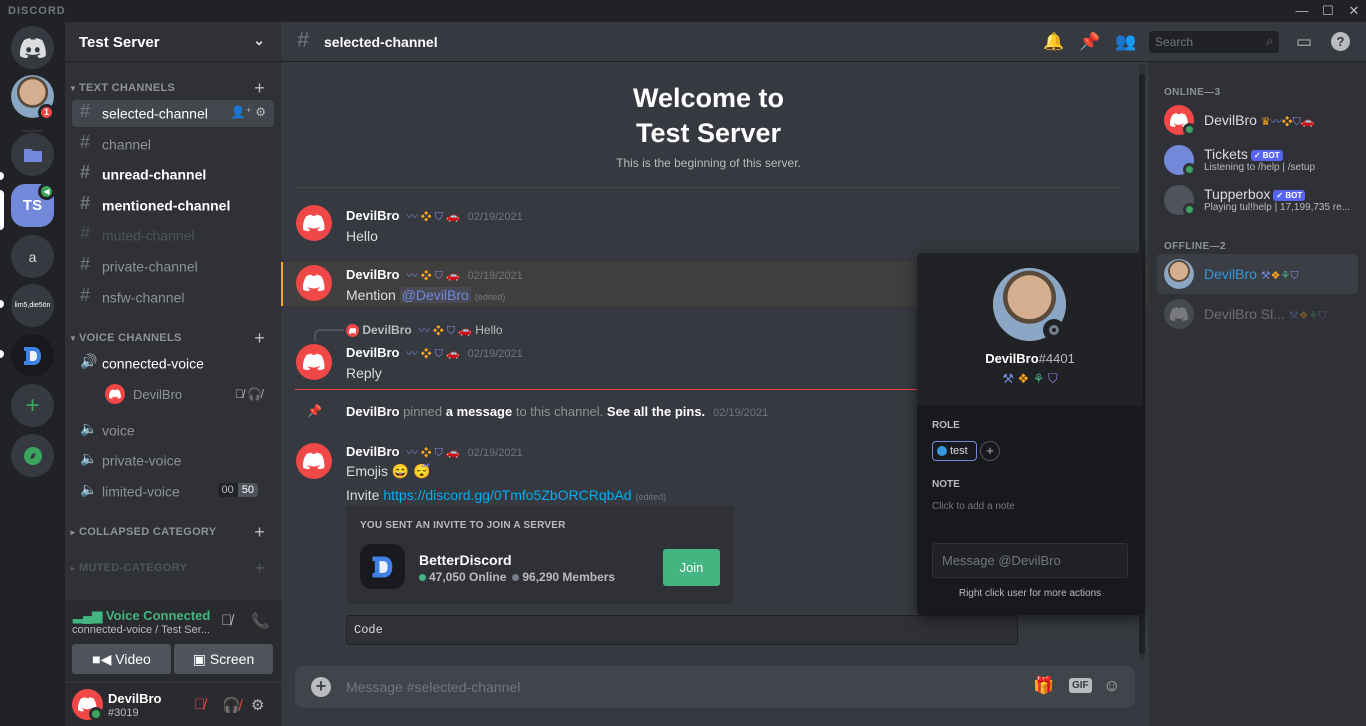 This screenshot has width=1366, height=726. What do you see at coordinates (426, 276) in the screenshot?
I see `bughunter-icon: ❖` at bounding box center [426, 276].